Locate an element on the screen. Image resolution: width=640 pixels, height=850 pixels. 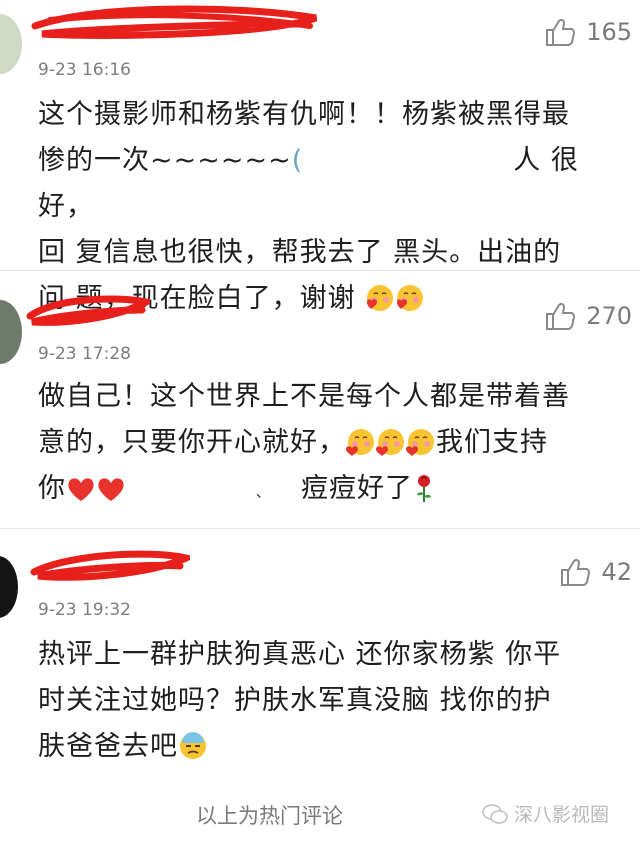
comment-text-segment: 我们支持 is located at coordinates (492, 442).